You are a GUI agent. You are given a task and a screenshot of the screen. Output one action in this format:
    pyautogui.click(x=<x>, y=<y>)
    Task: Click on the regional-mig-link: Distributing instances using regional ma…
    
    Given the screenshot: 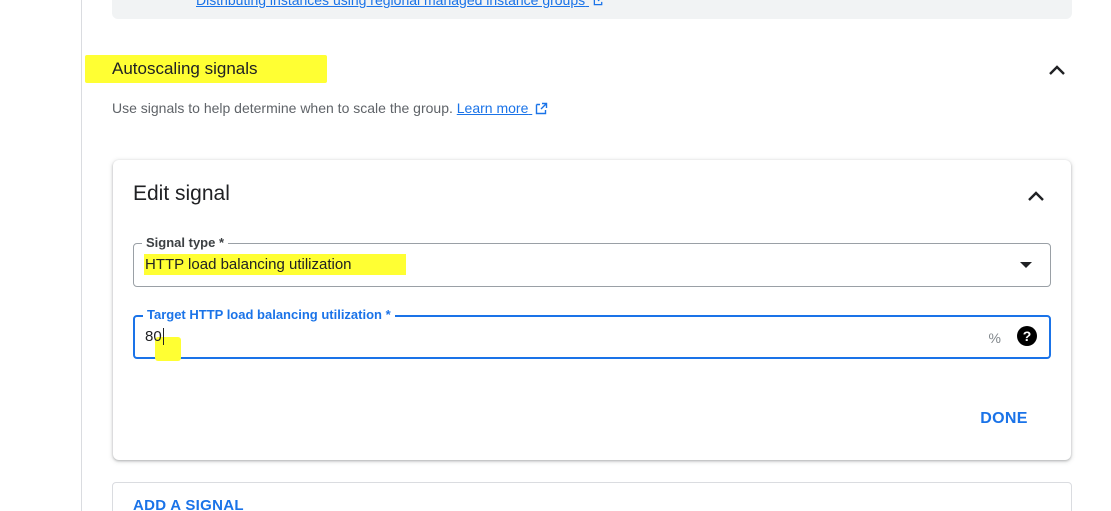 What is the action you would take?
    pyautogui.click(x=400, y=4)
    